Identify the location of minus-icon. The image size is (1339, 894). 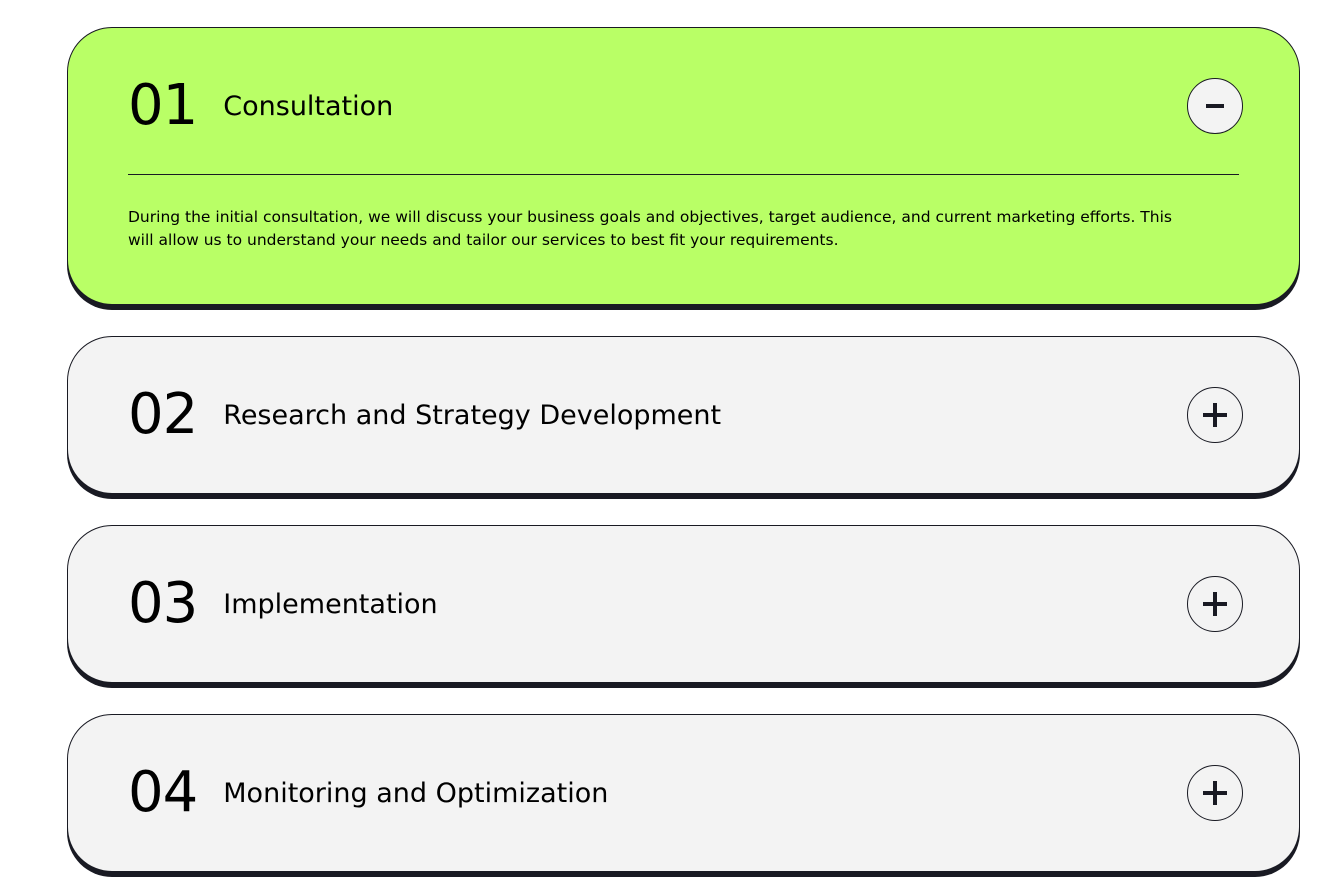
(1215, 106).